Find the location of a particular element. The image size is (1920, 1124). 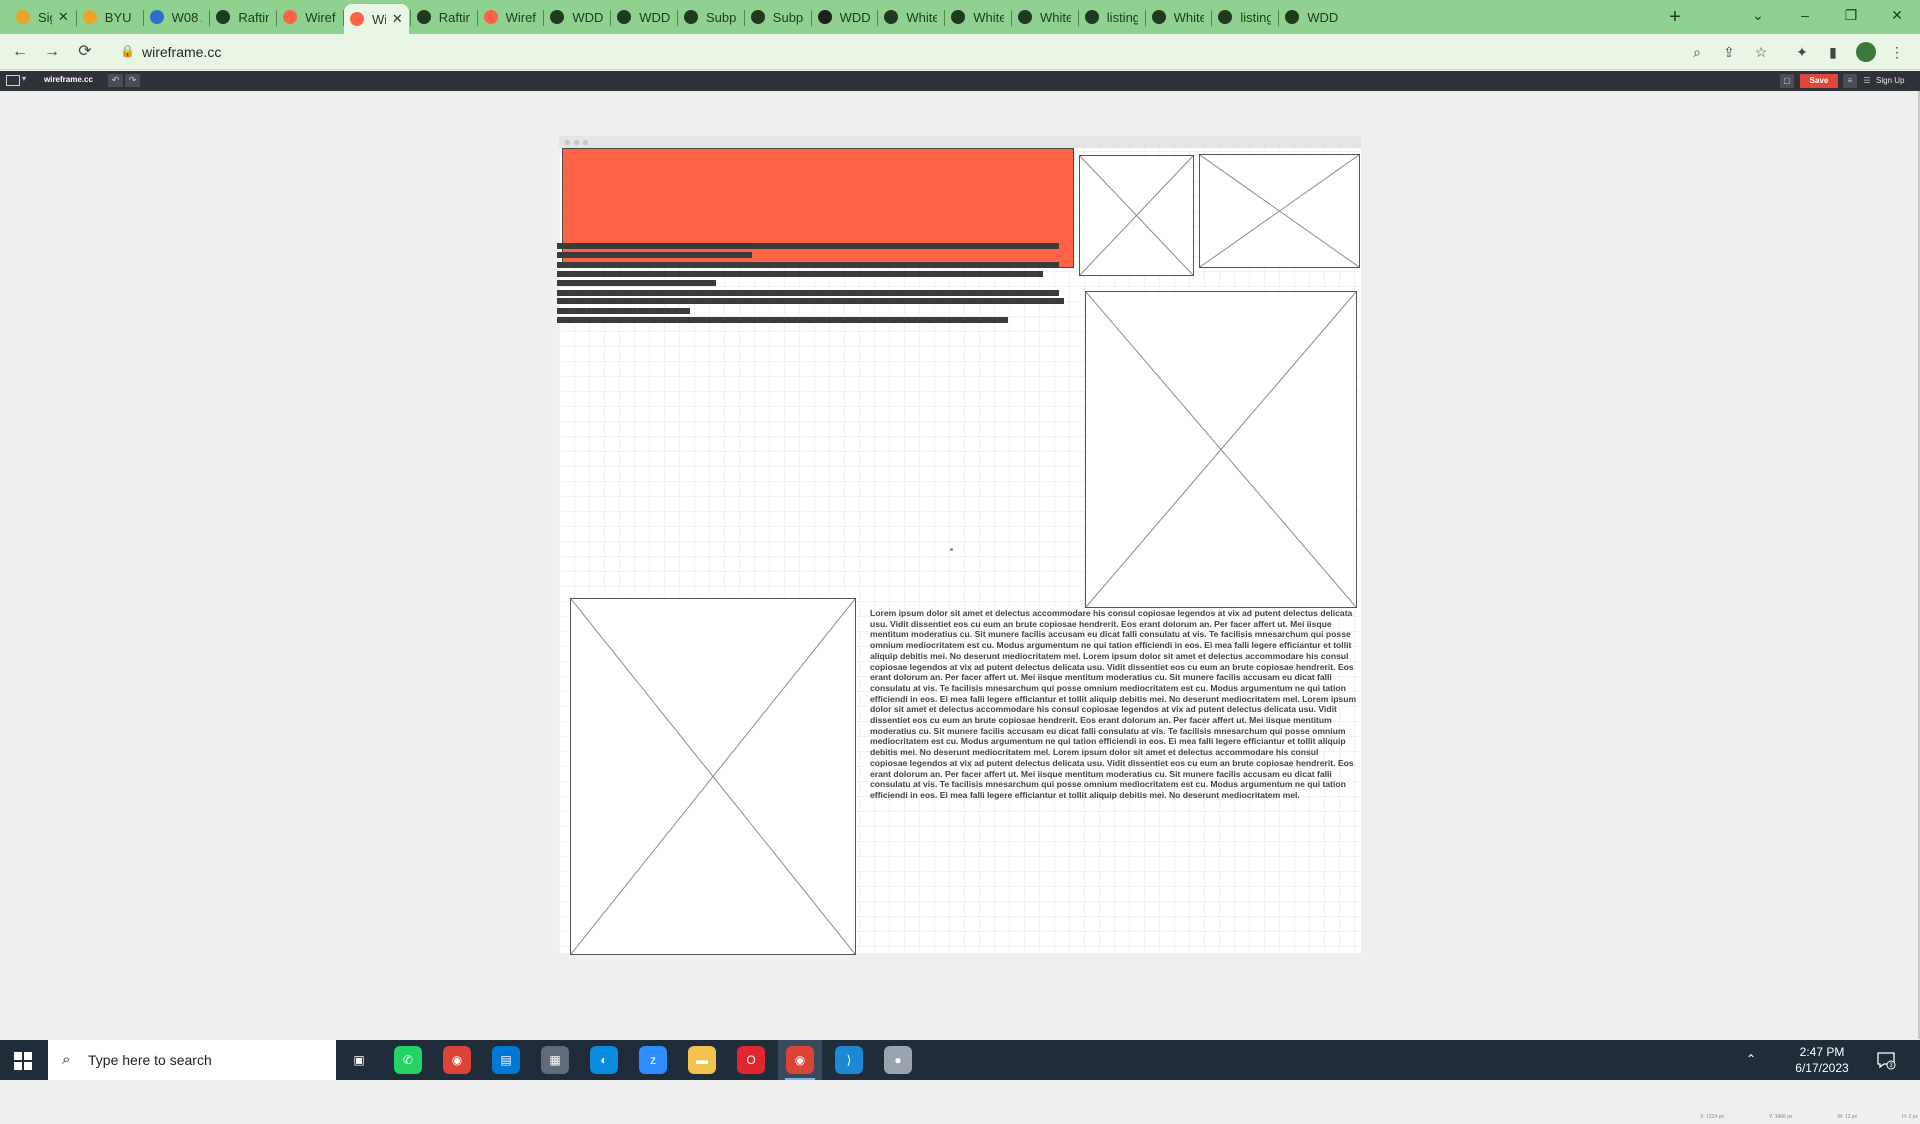

side-panel-icon: ▮ is located at coordinates (1833, 52).